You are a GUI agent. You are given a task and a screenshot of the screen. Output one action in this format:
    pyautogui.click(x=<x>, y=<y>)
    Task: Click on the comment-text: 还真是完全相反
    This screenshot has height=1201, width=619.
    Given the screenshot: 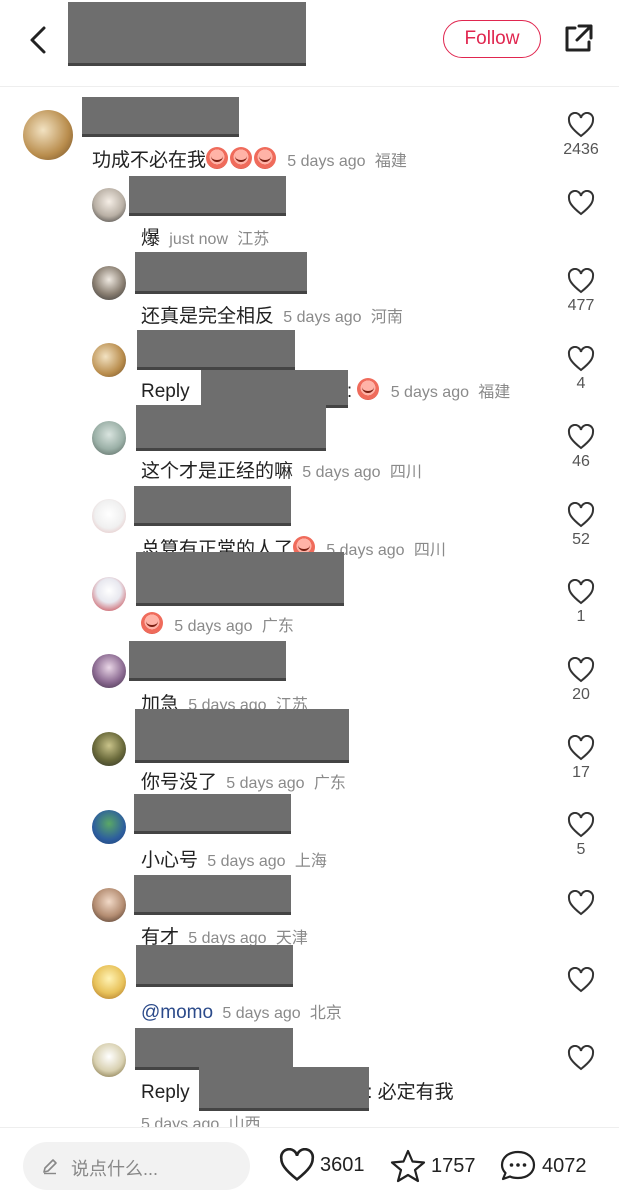 What is the action you would take?
    pyautogui.click(x=208, y=316)
    